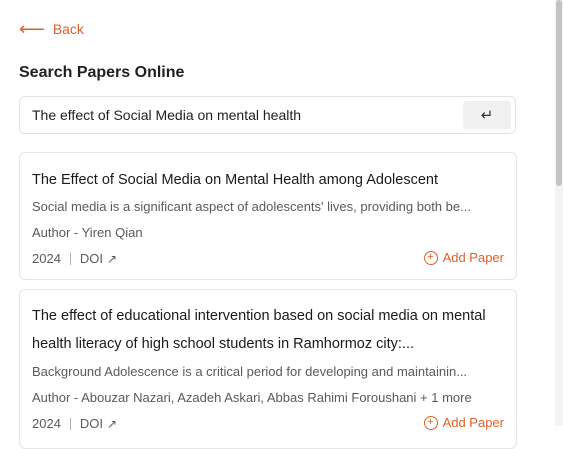  What do you see at coordinates (32, 29) in the screenshot?
I see `arrow-left-icon: ⟵` at bounding box center [32, 29].